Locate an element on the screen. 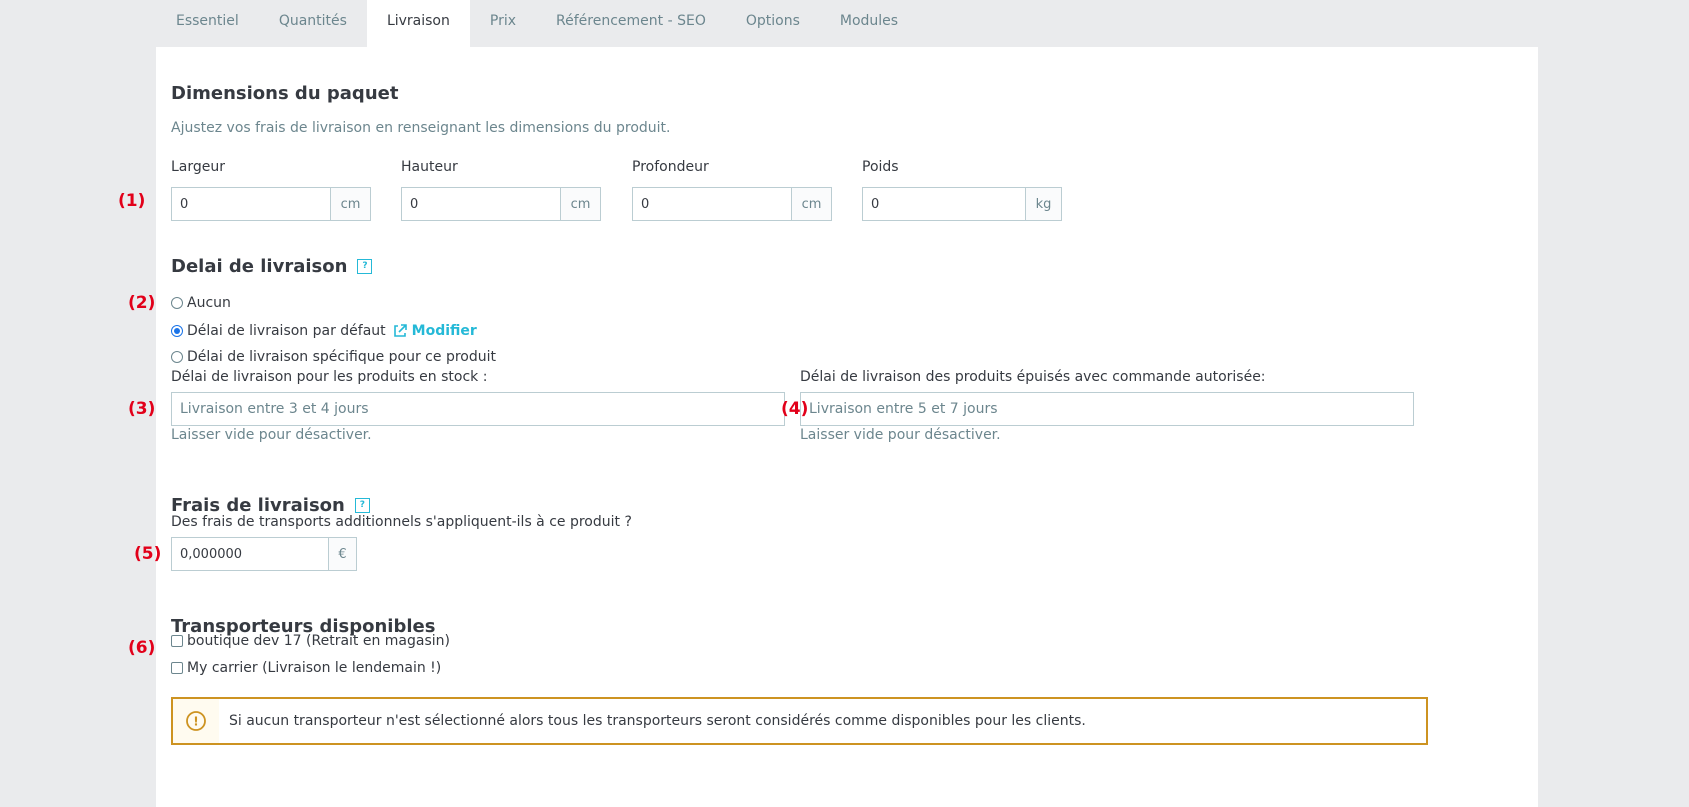 The width and height of the screenshot is (1689, 807). delivery-option-default: Délai de livraison par défaut Modifier is located at coordinates (324, 331).